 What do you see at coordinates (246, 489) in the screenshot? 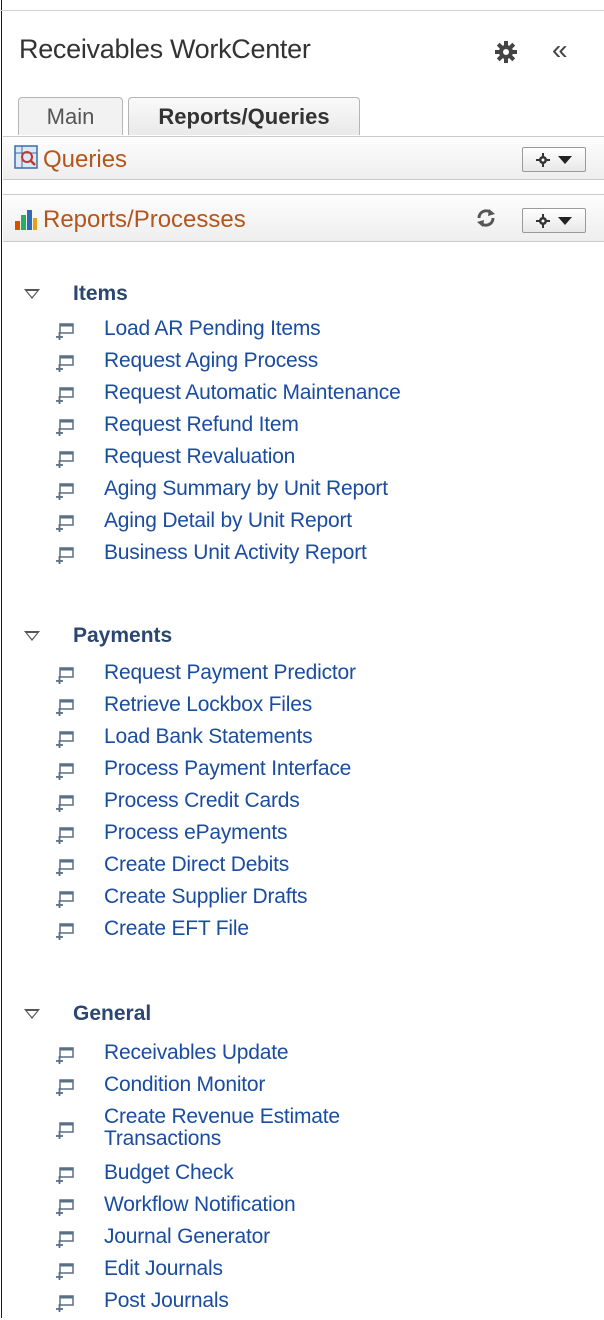
I see `process-link-label: Aging Summary by Unit Report` at bounding box center [246, 489].